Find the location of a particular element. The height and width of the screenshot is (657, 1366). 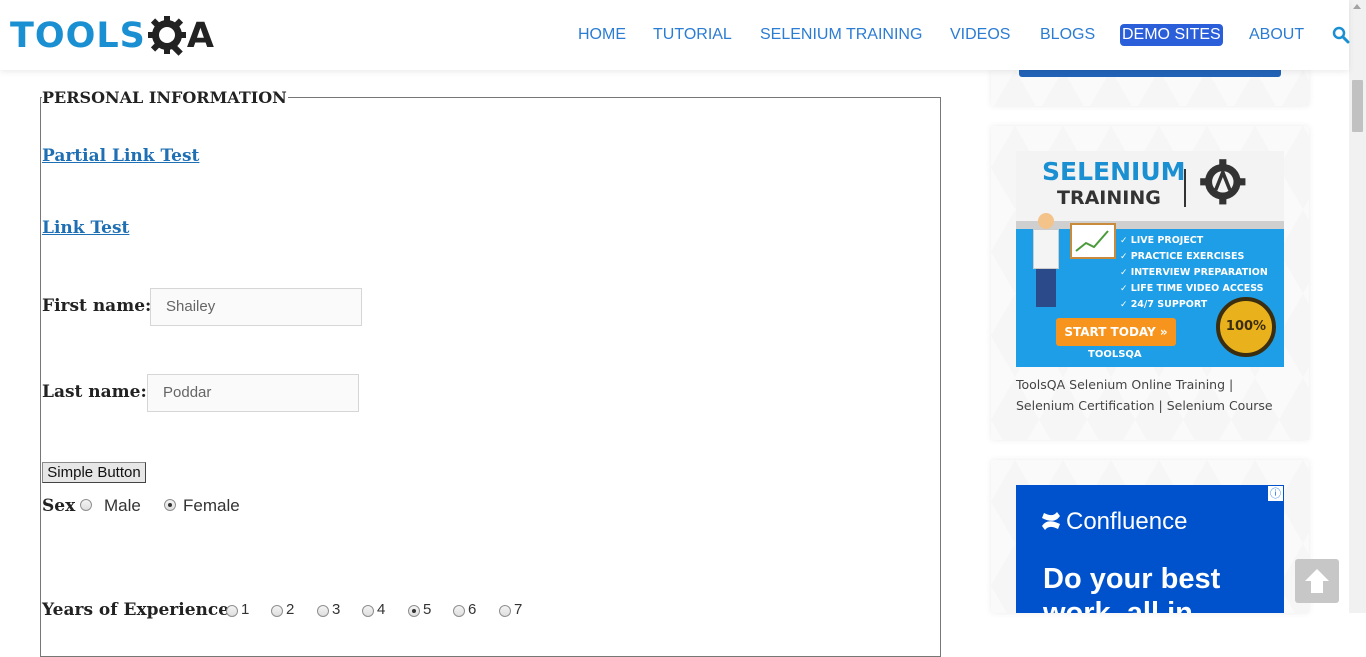

banner-title-training: TRAINING is located at coordinates (1109, 198).